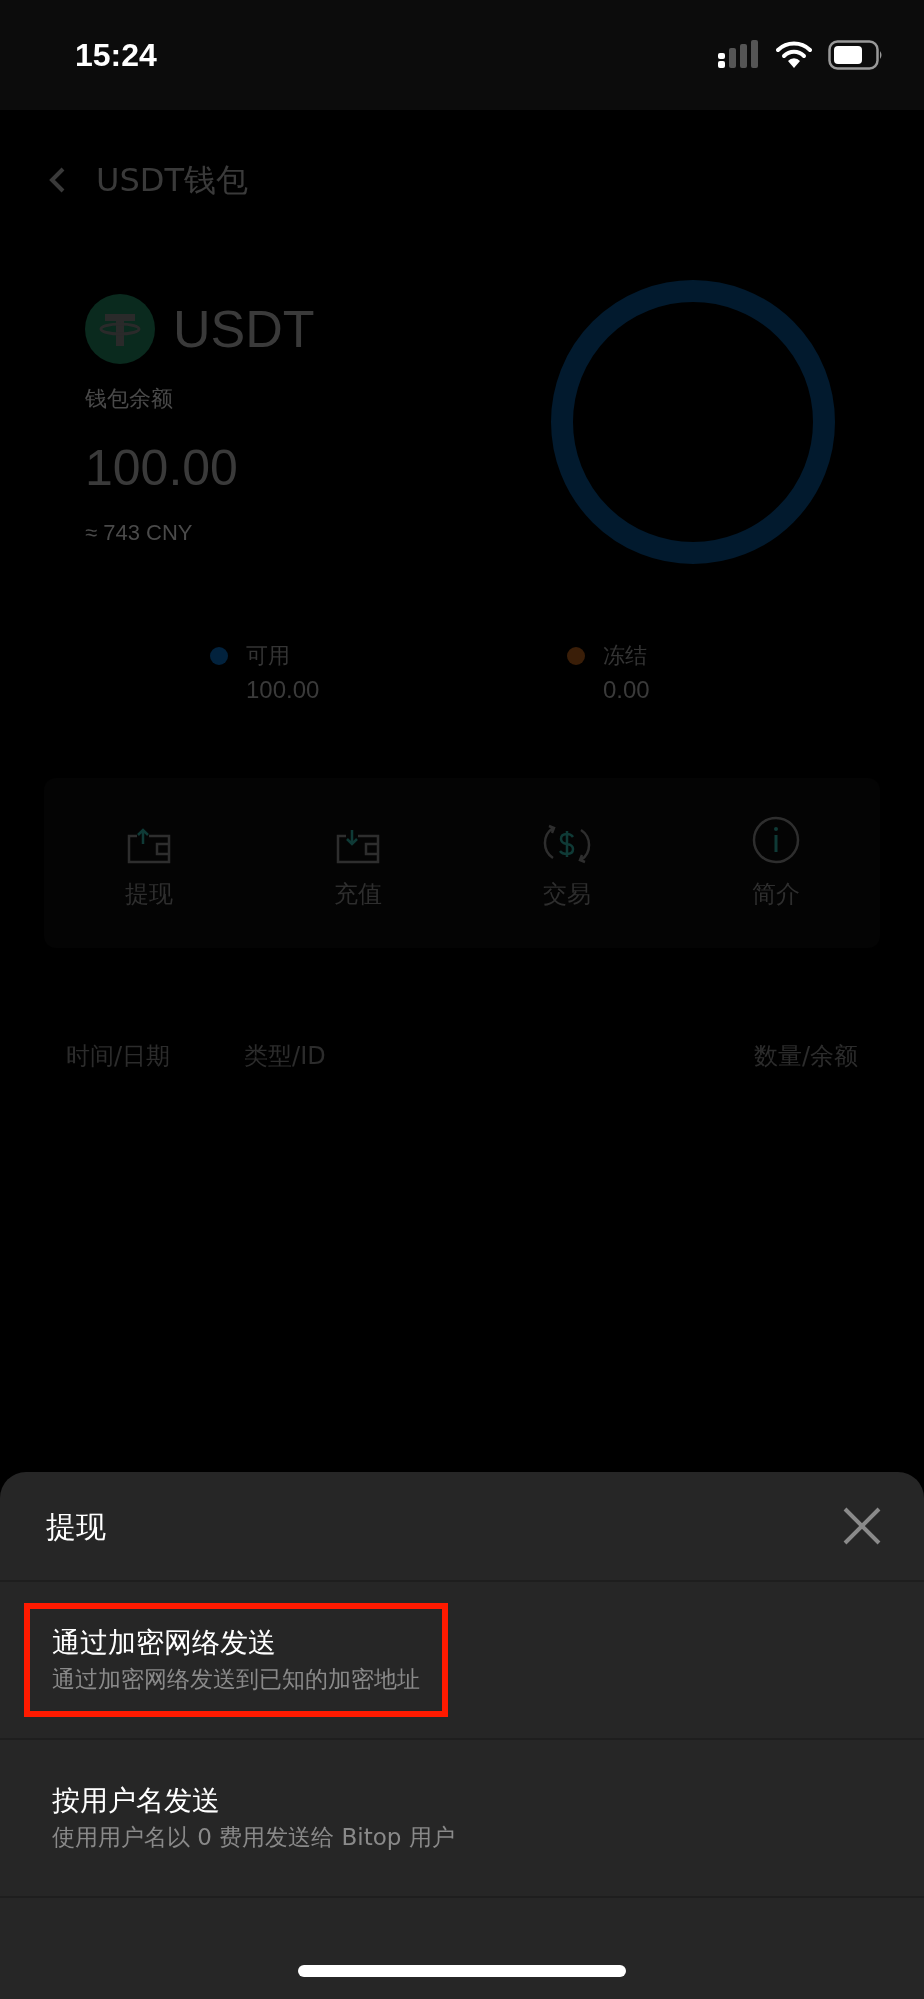 The image size is (924, 1999). I want to click on legend-value: 100.00, so click(283, 690).